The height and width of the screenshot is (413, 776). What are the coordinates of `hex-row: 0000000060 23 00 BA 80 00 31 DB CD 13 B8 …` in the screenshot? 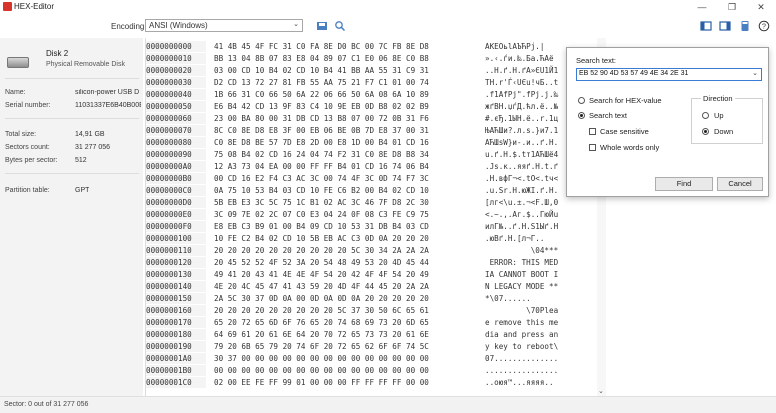 It's located at (376, 118).